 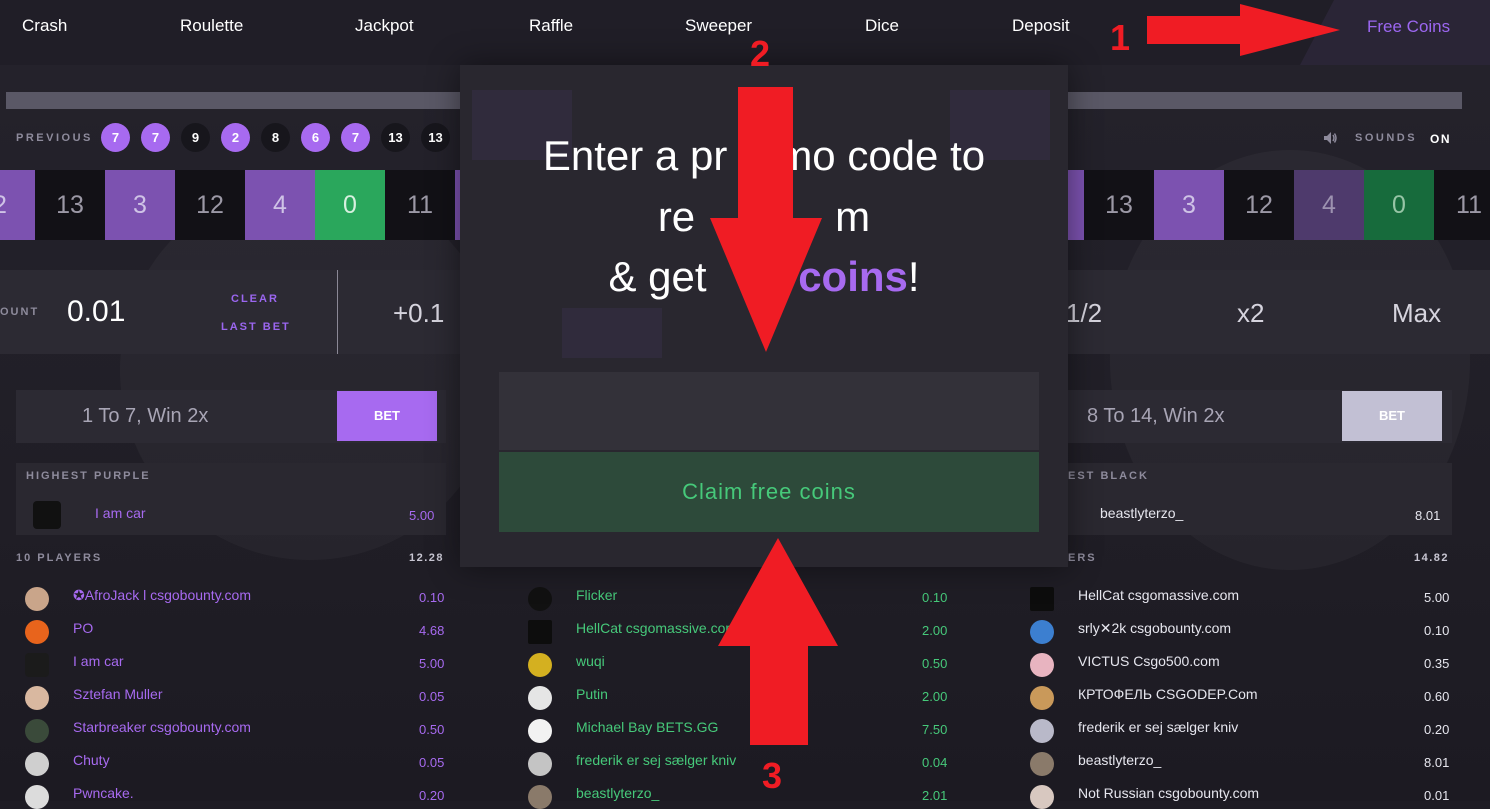 I want to click on arrow-up-icon, so click(x=778, y=641).